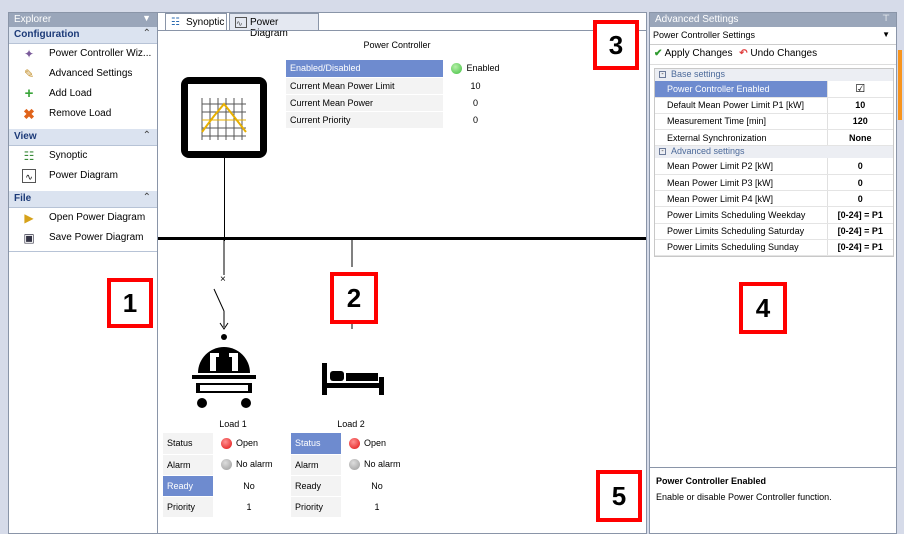 The height and width of the screenshot is (534, 904). I want to click on section-file: File ⌃, so click(83, 199).